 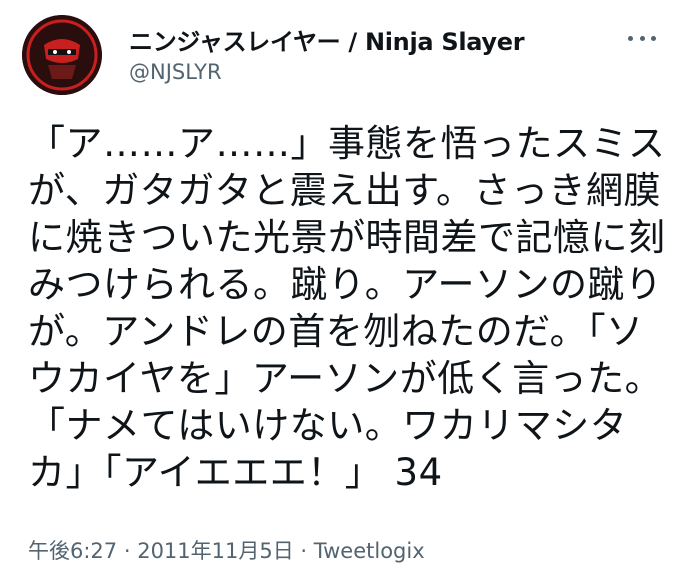 I want to click on tweet-source: Tweetlogix, so click(x=369, y=551).